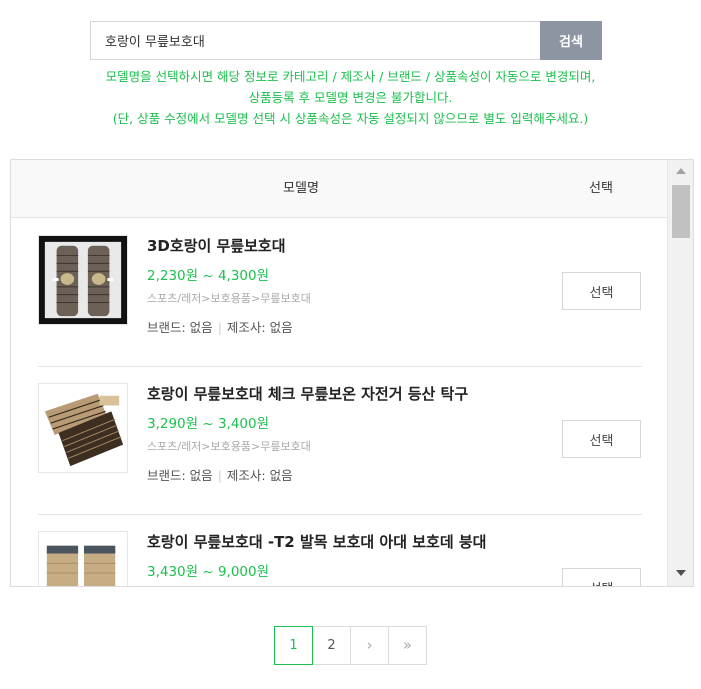 This screenshot has width=701, height=689. What do you see at coordinates (208, 424) in the screenshot?
I see `product-price: 3,290원 ~ 3,400원` at bounding box center [208, 424].